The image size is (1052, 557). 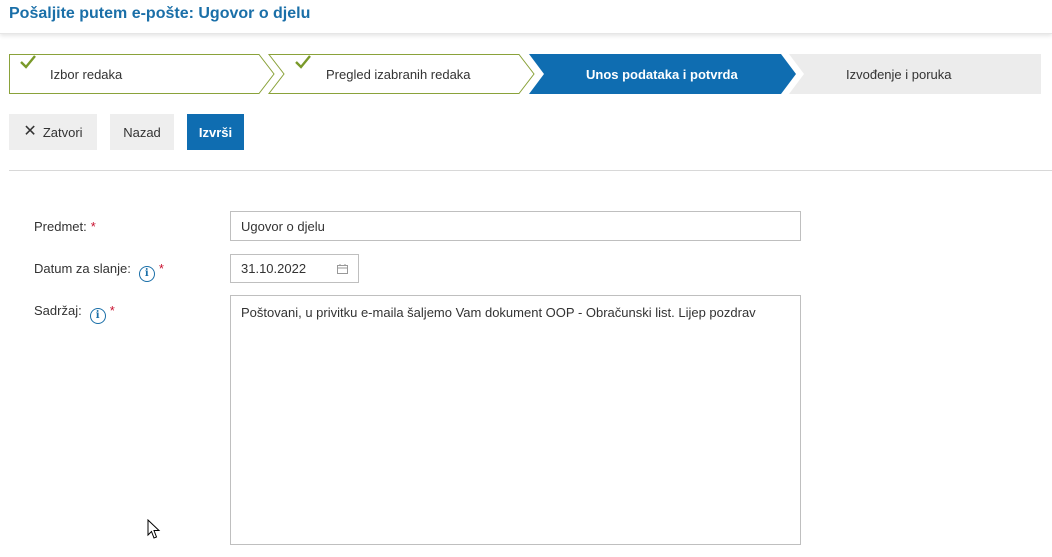 What do you see at coordinates (160, 13) in the screenshot?
I see `page-title: Pošaljite putem e-pošte: Ugovor o djelu` at bounding box center [160, 13].